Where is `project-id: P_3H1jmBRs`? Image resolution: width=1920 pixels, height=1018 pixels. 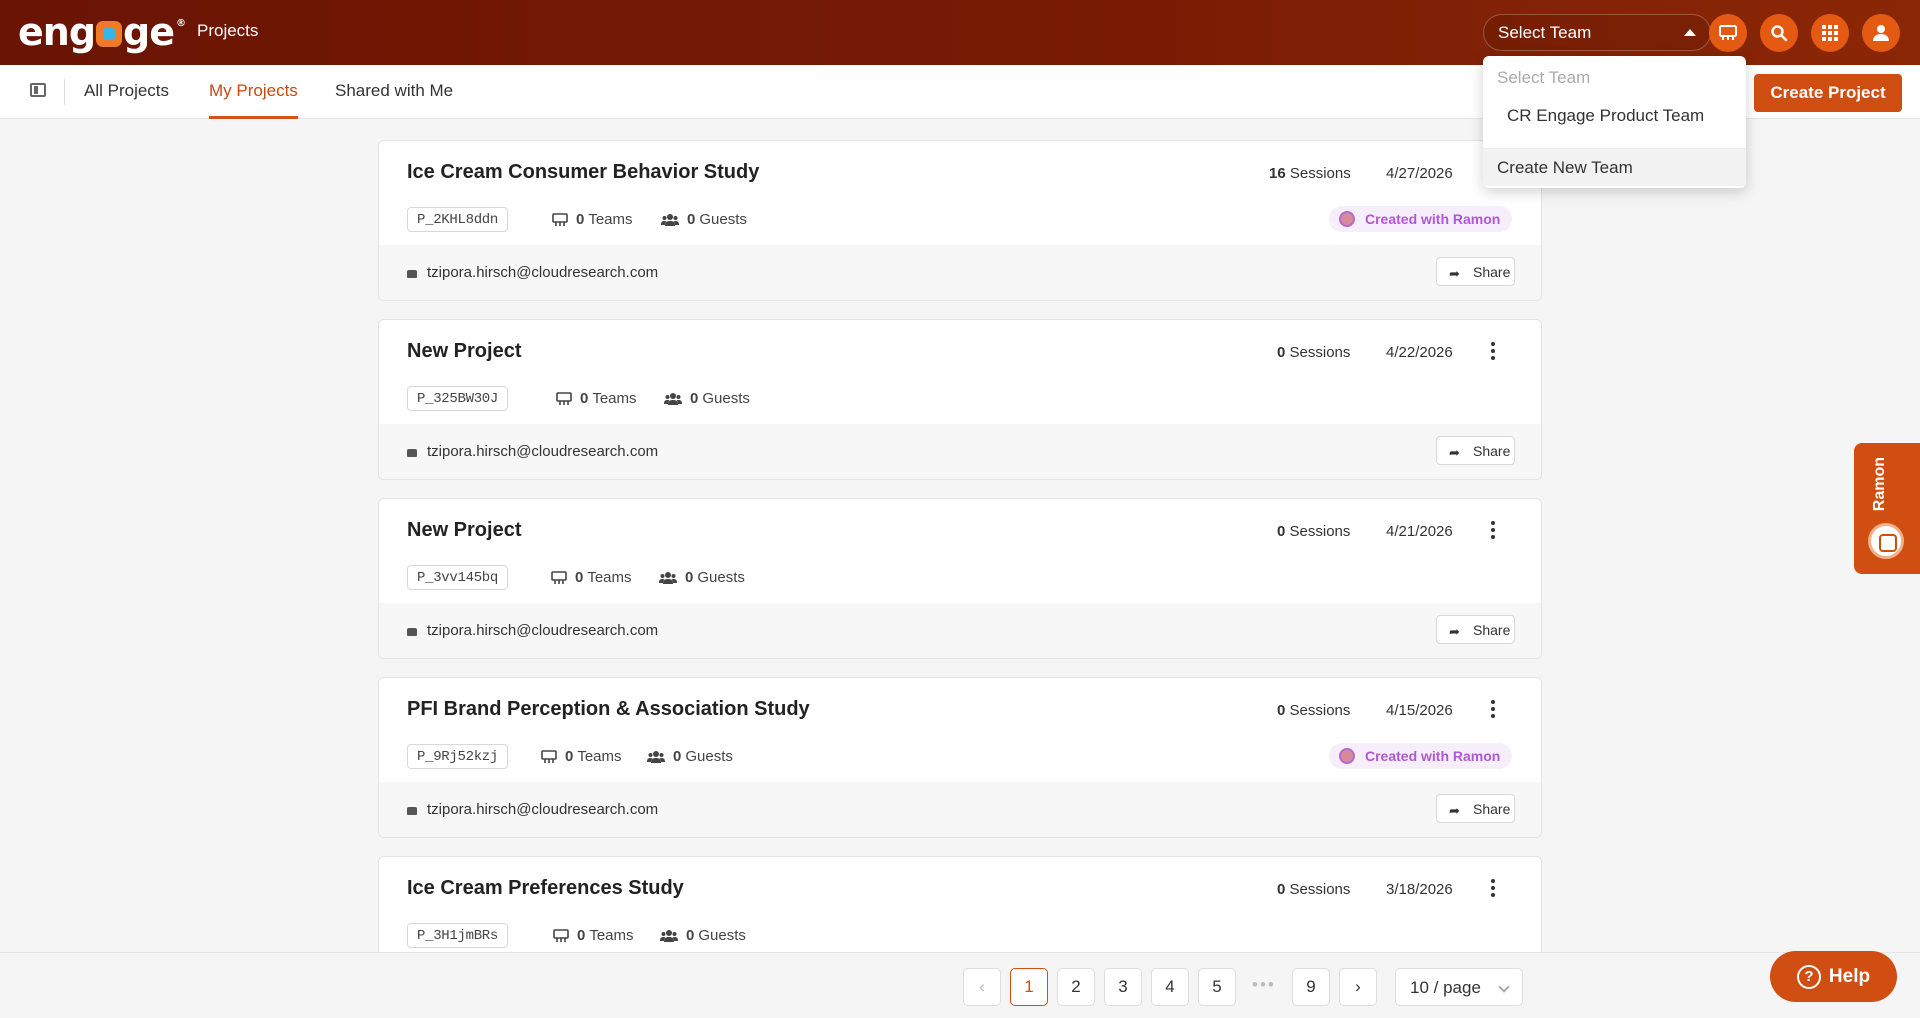
project-id: P_3H1jmBRs is located at coordinates (458, 935).